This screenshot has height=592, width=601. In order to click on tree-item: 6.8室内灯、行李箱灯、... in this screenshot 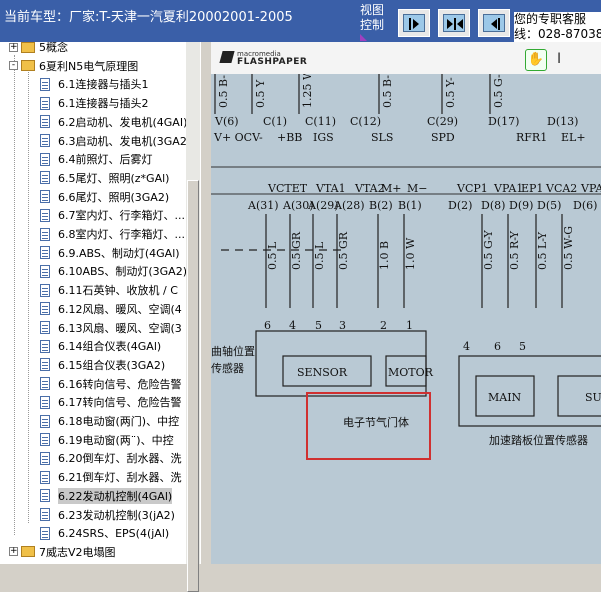, I will do `click(112, 234)`.